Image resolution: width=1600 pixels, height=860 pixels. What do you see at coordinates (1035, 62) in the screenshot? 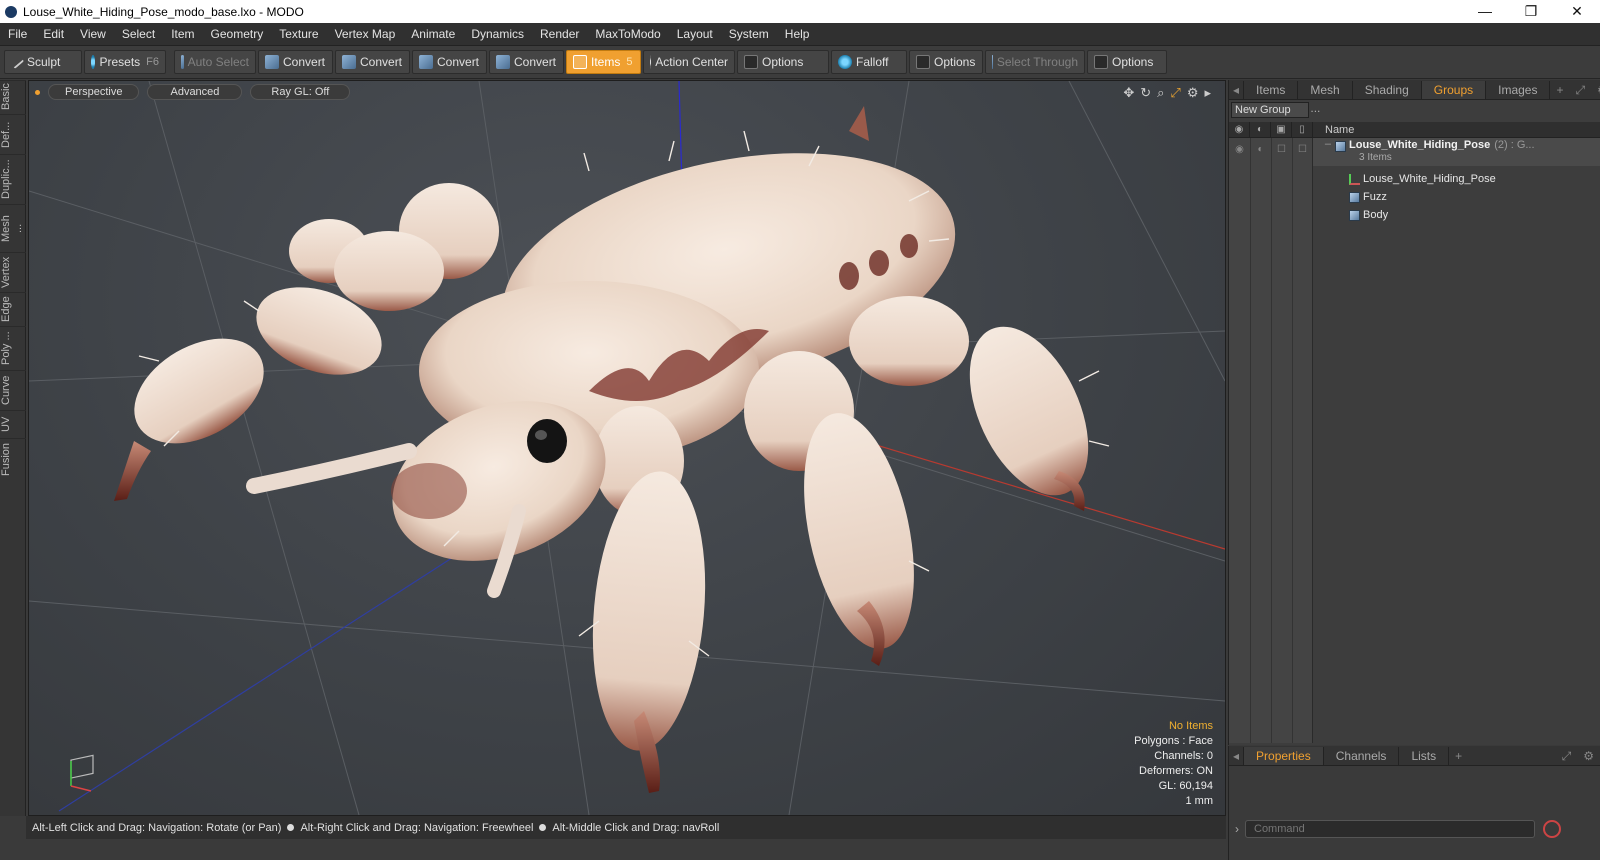
I see `select-through-button: Select Through` at bounding box center [1035, 62].